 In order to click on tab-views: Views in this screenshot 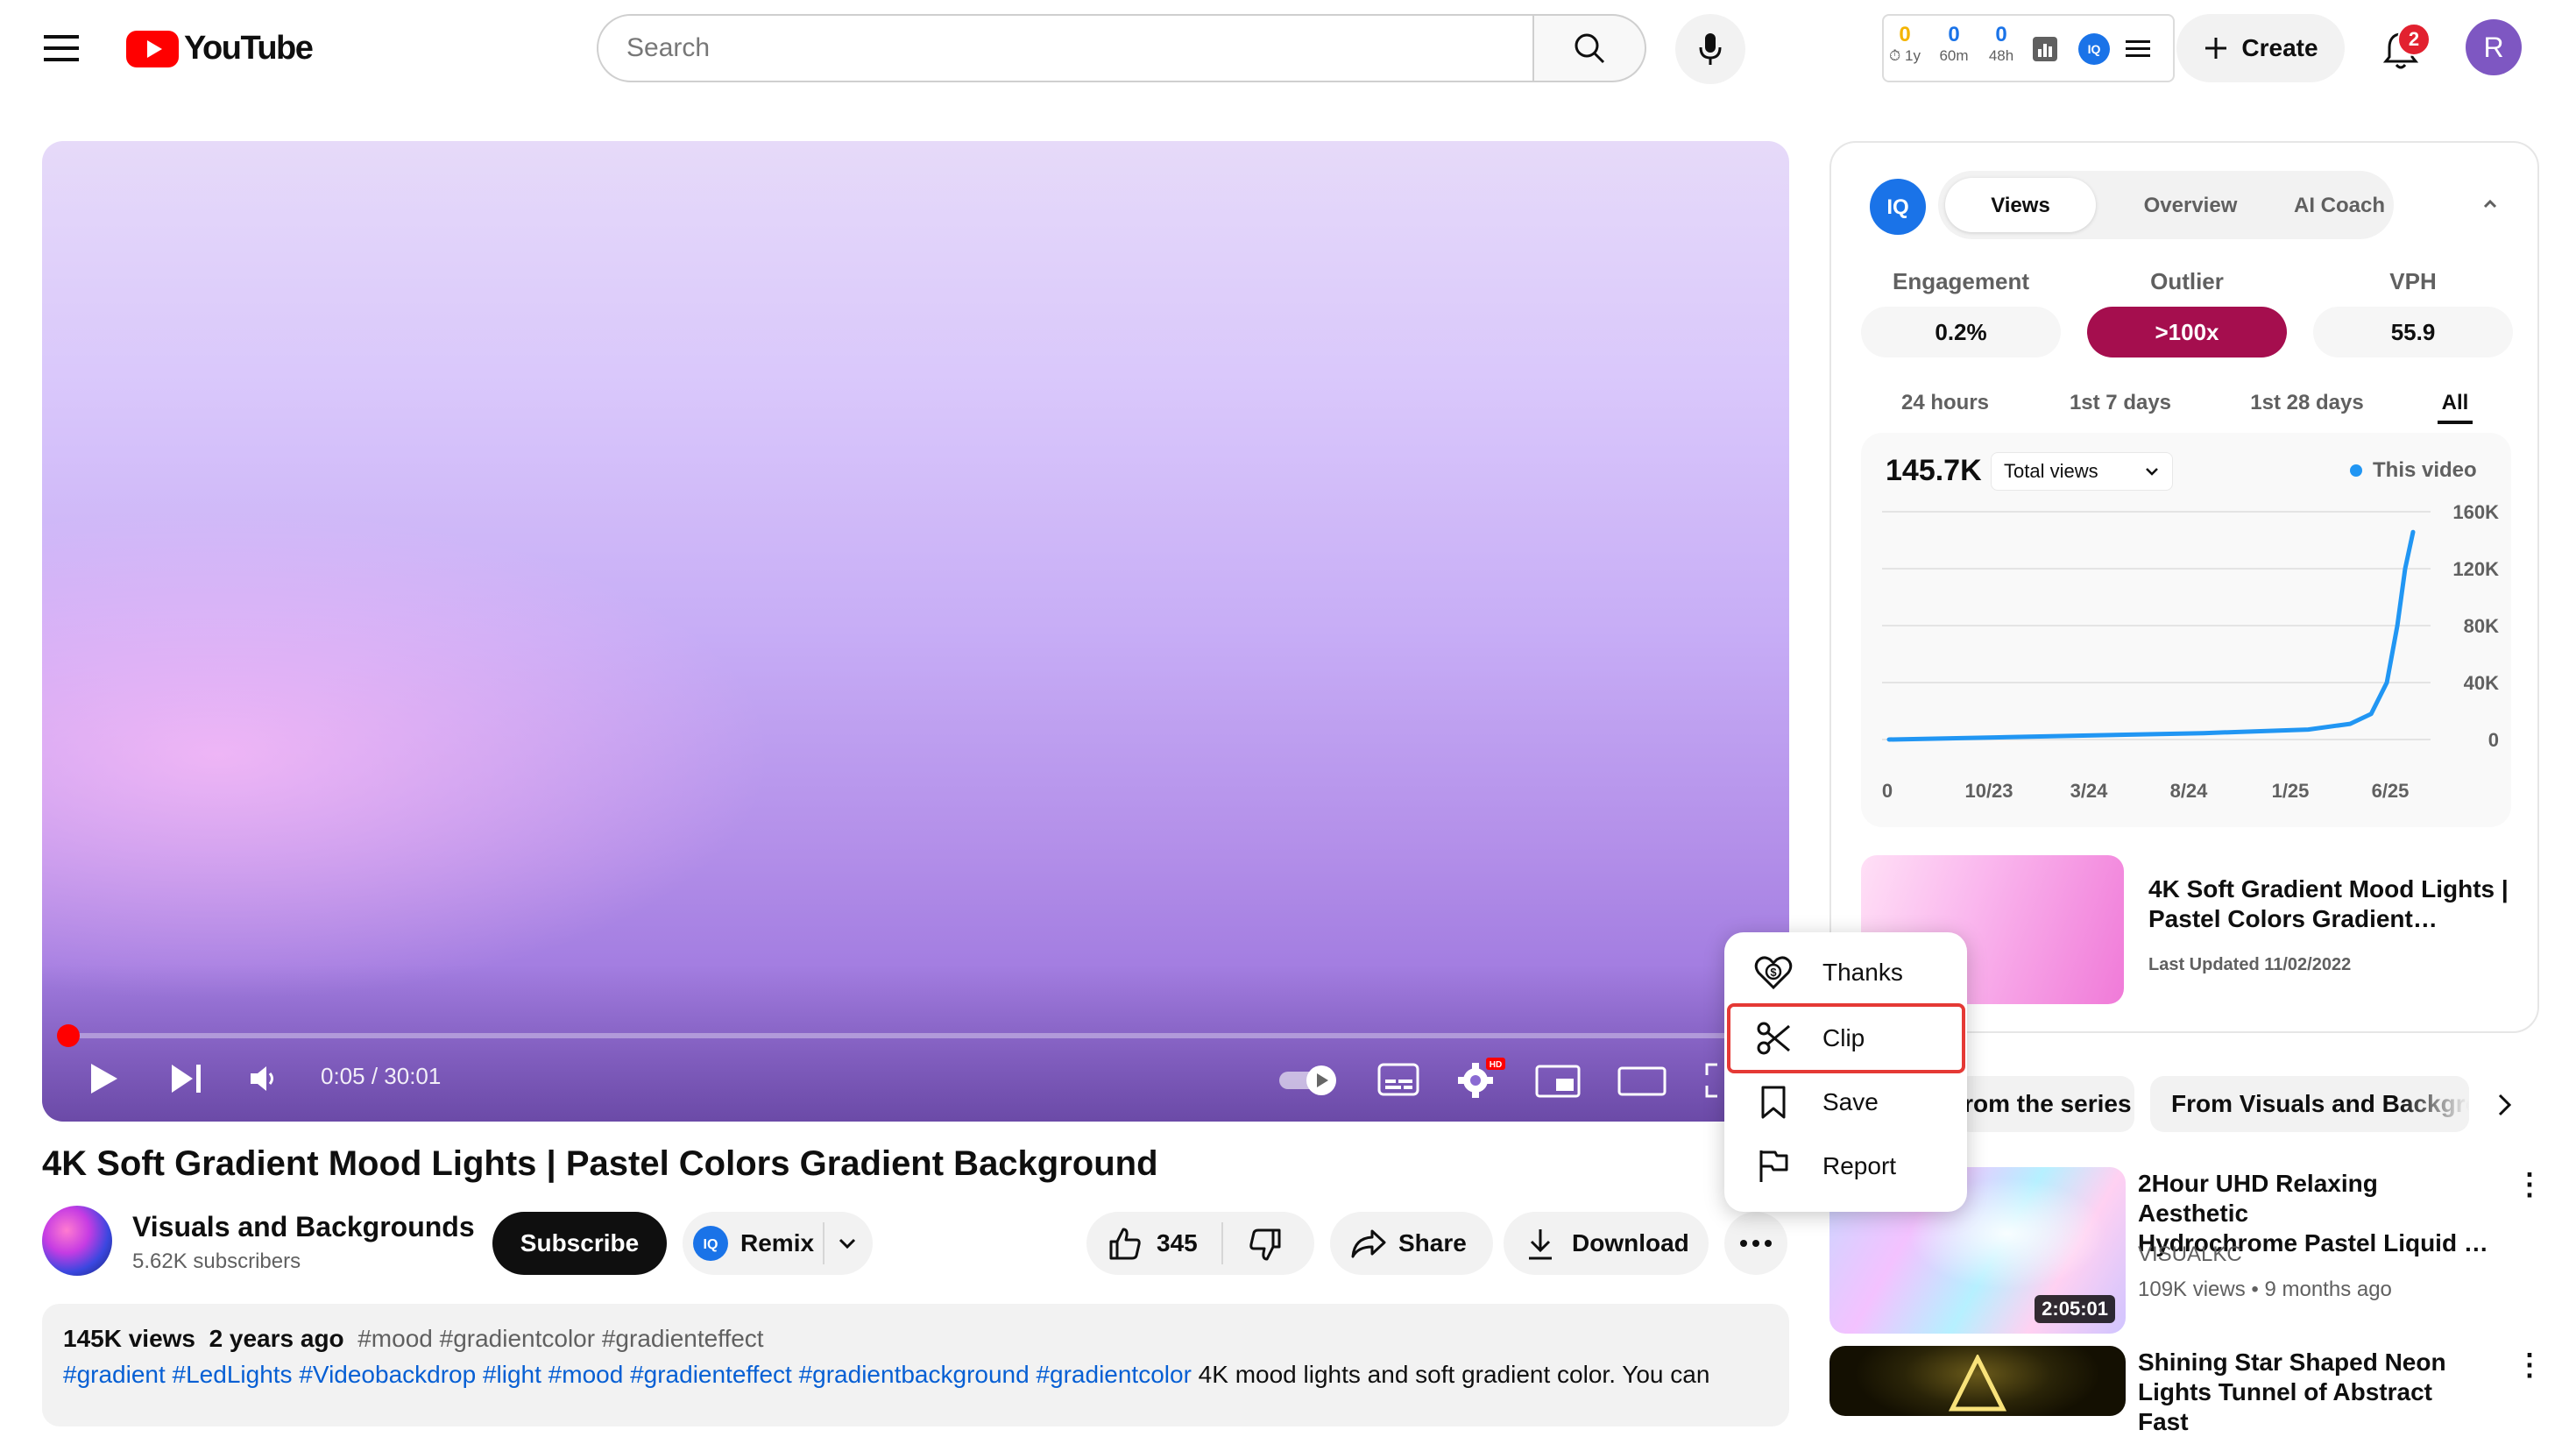, I will do `click(2020, 206)`.